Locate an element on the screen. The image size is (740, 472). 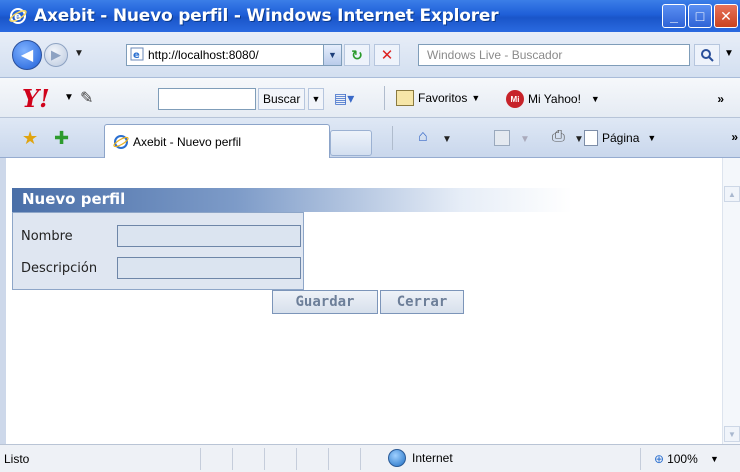
yahoo-menu-icon: ▼ is located at coordinates (69, 97).